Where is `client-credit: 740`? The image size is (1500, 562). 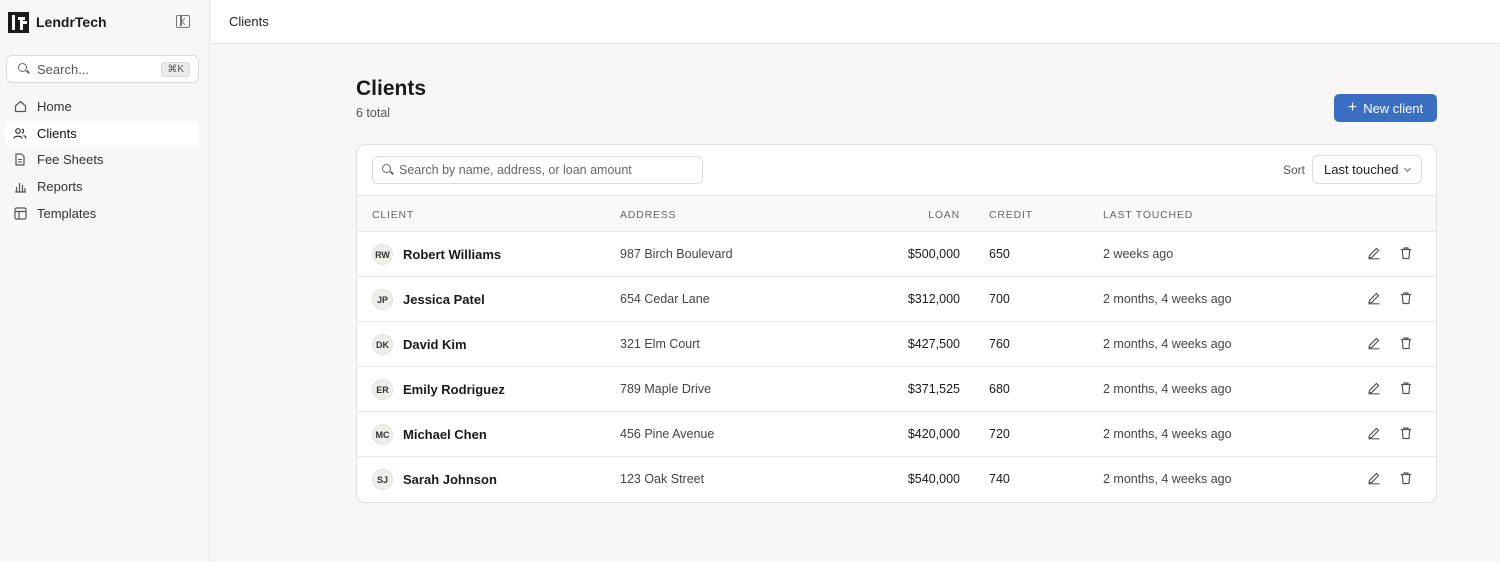 client-credit: 740 is located at coordinates (999, 479).